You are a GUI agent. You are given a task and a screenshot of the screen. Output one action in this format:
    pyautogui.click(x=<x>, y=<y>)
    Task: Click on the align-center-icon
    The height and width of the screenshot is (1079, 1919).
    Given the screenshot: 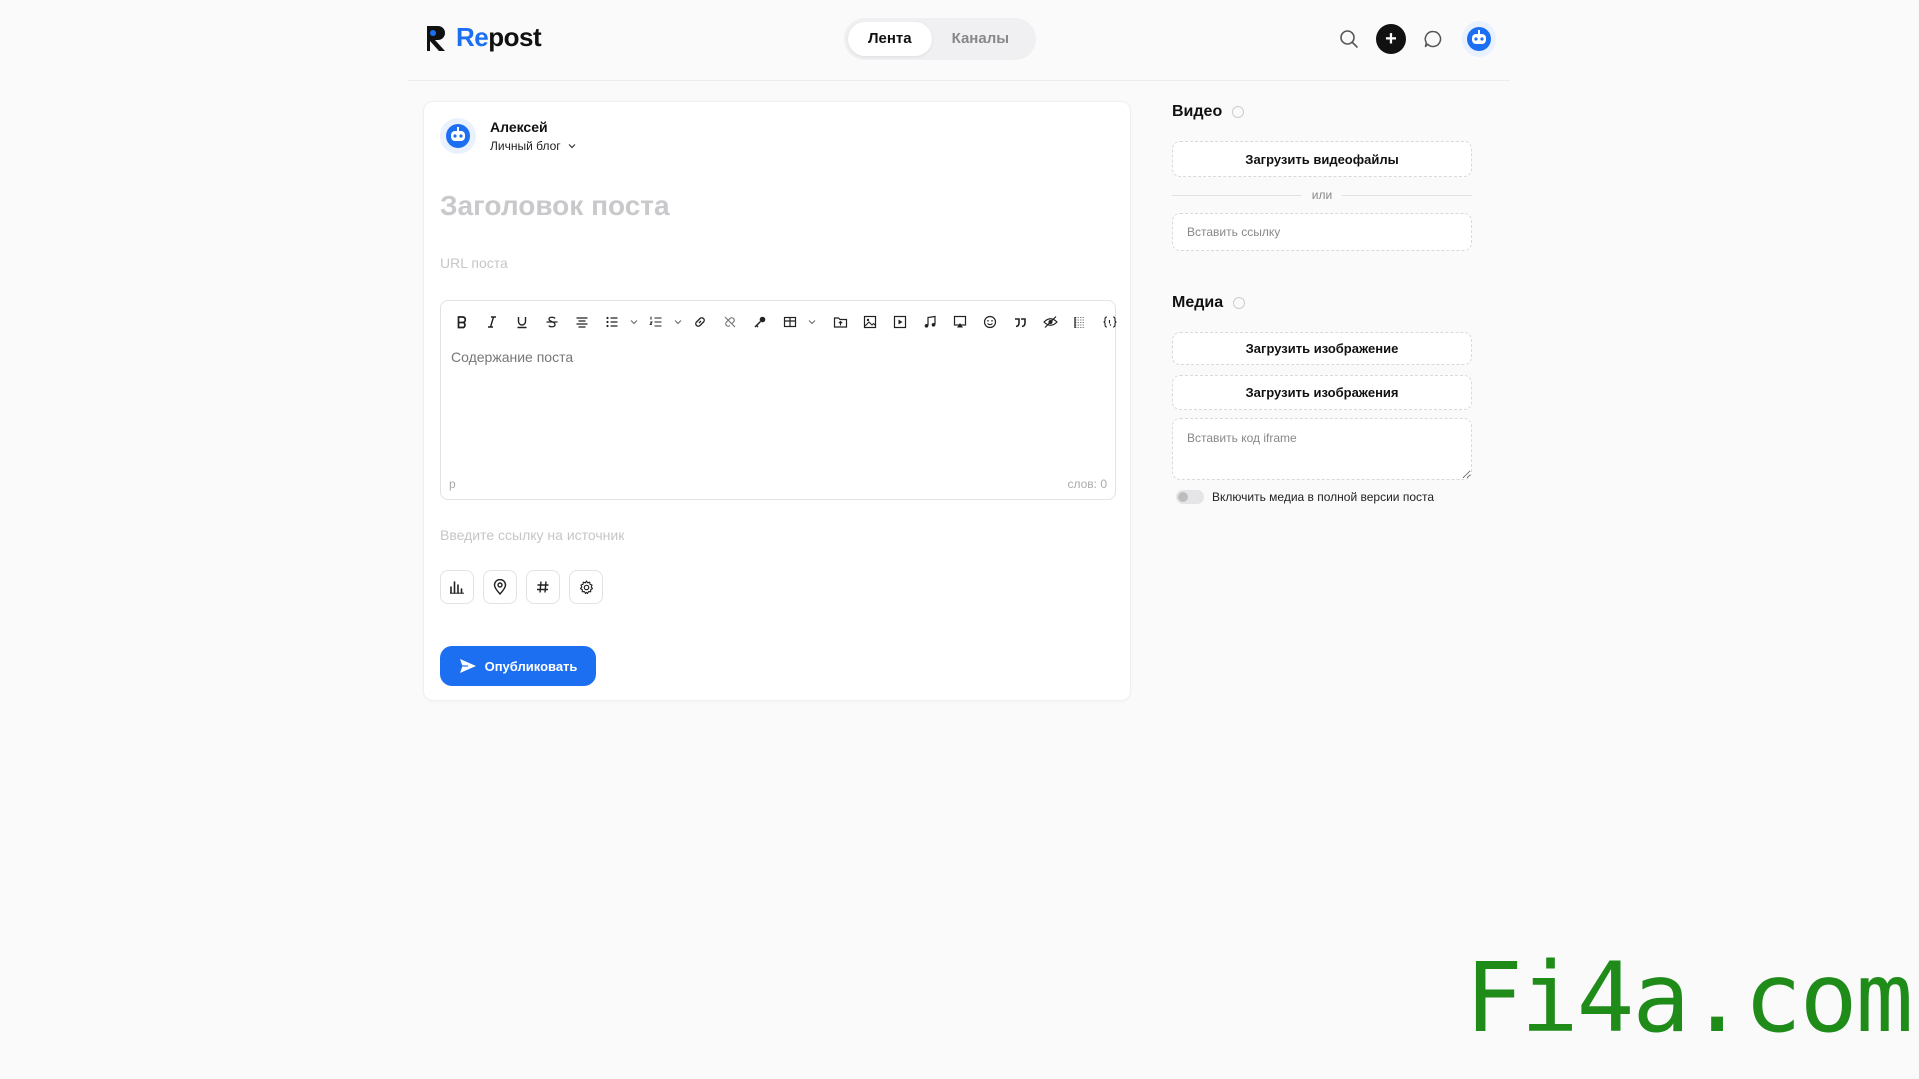 What is the action you would take?
    pyautogui.click(x=582, y=322)
    